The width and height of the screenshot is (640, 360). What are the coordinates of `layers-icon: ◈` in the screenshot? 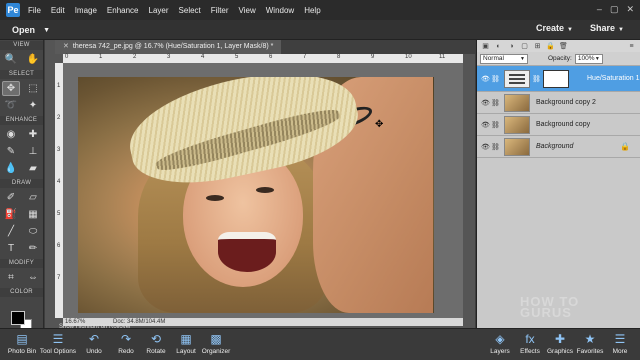 It's located at (500, 339).